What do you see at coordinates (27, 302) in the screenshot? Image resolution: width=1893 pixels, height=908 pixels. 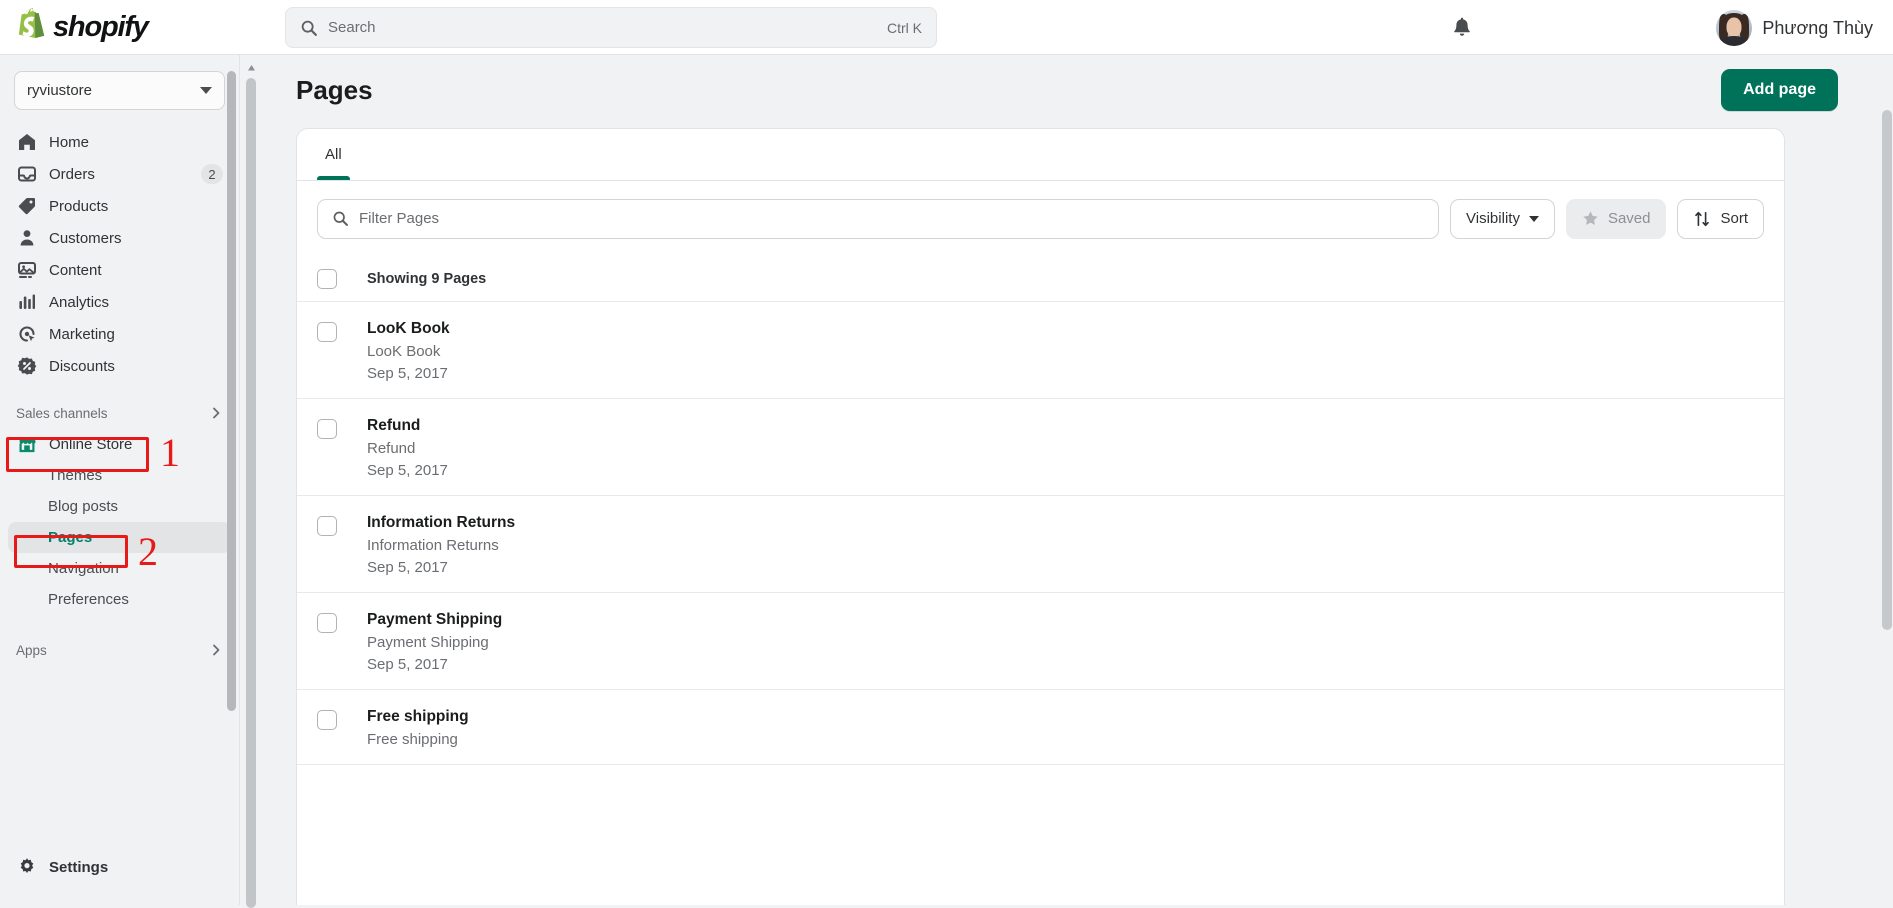 I see `analytics-icon` at bounding box center [27, 302].